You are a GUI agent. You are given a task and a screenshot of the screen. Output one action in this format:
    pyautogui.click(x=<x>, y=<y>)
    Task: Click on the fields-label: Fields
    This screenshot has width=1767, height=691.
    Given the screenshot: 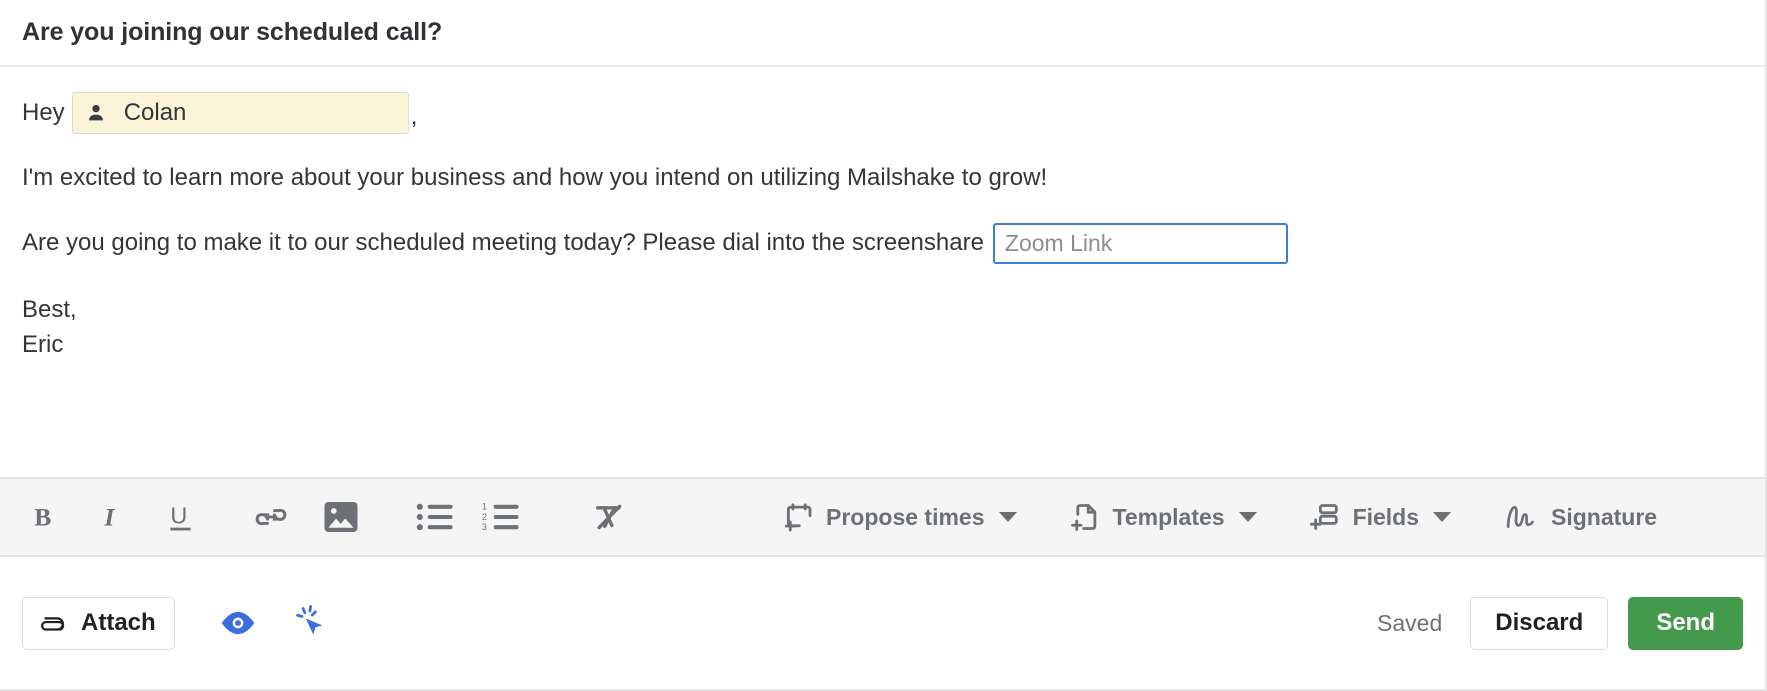 What is the action you would take?
    pyautogui.click(x=1386, y=516)
    